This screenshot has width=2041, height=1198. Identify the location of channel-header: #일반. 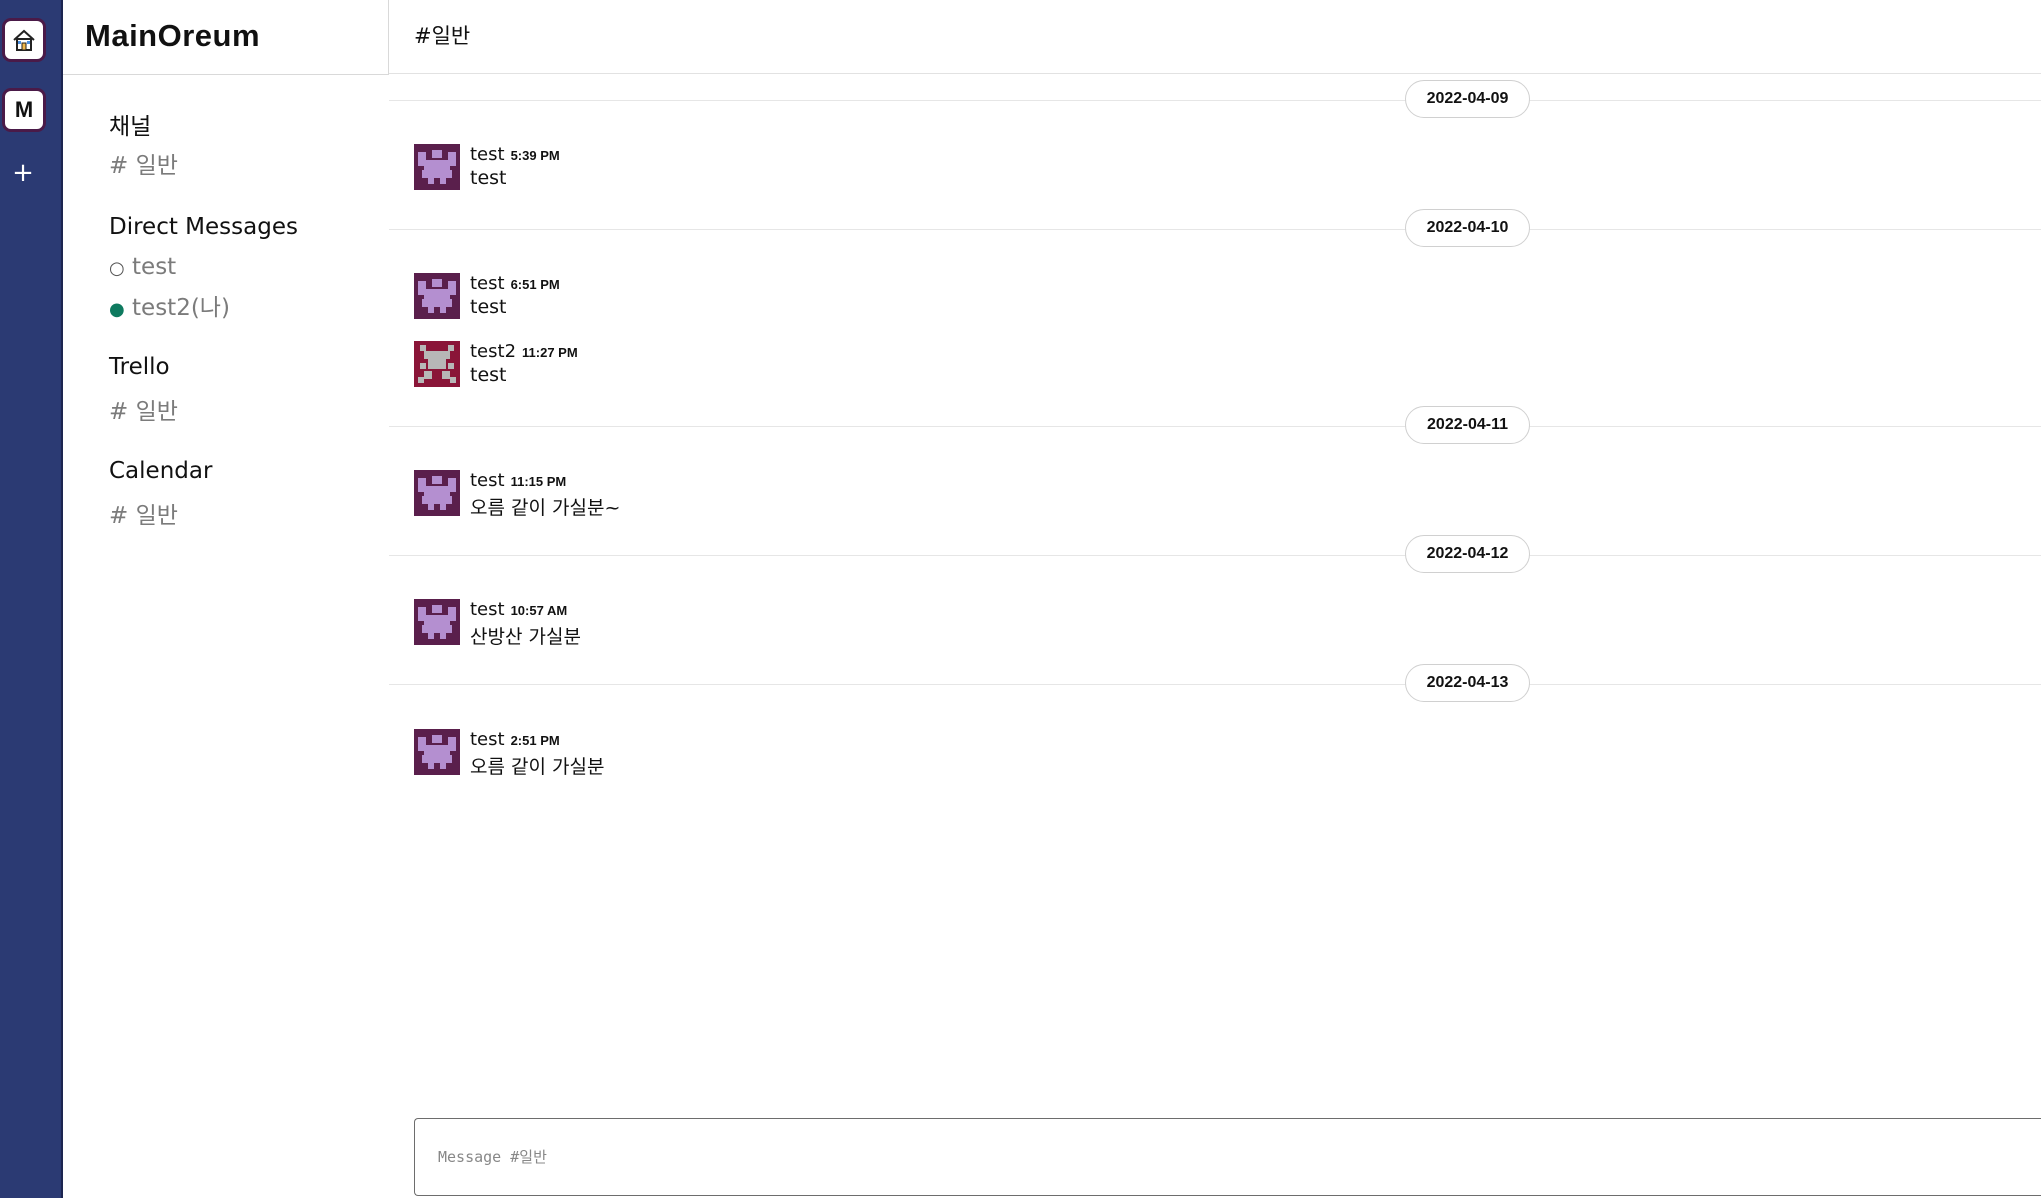
(1215, 37).